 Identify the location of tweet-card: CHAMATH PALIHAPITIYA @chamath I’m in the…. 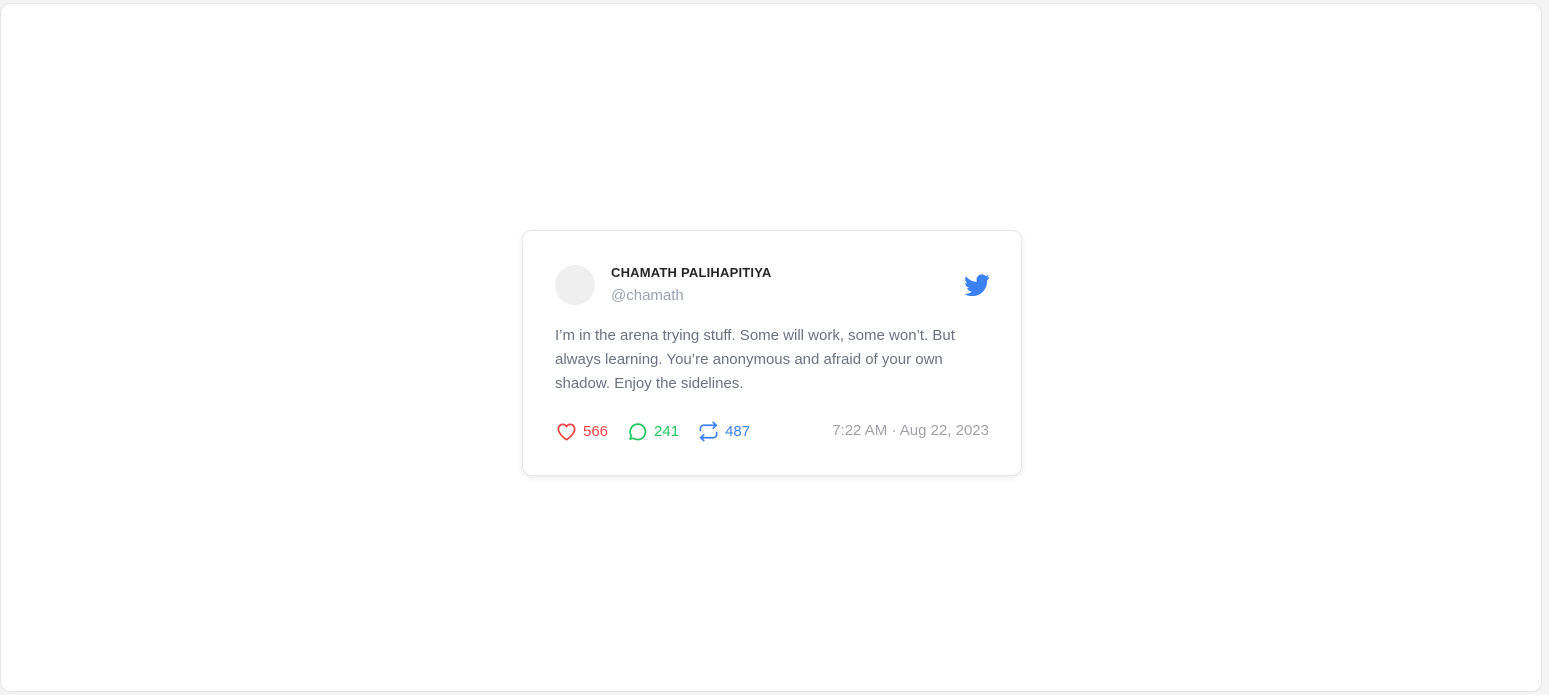
(772, 353).